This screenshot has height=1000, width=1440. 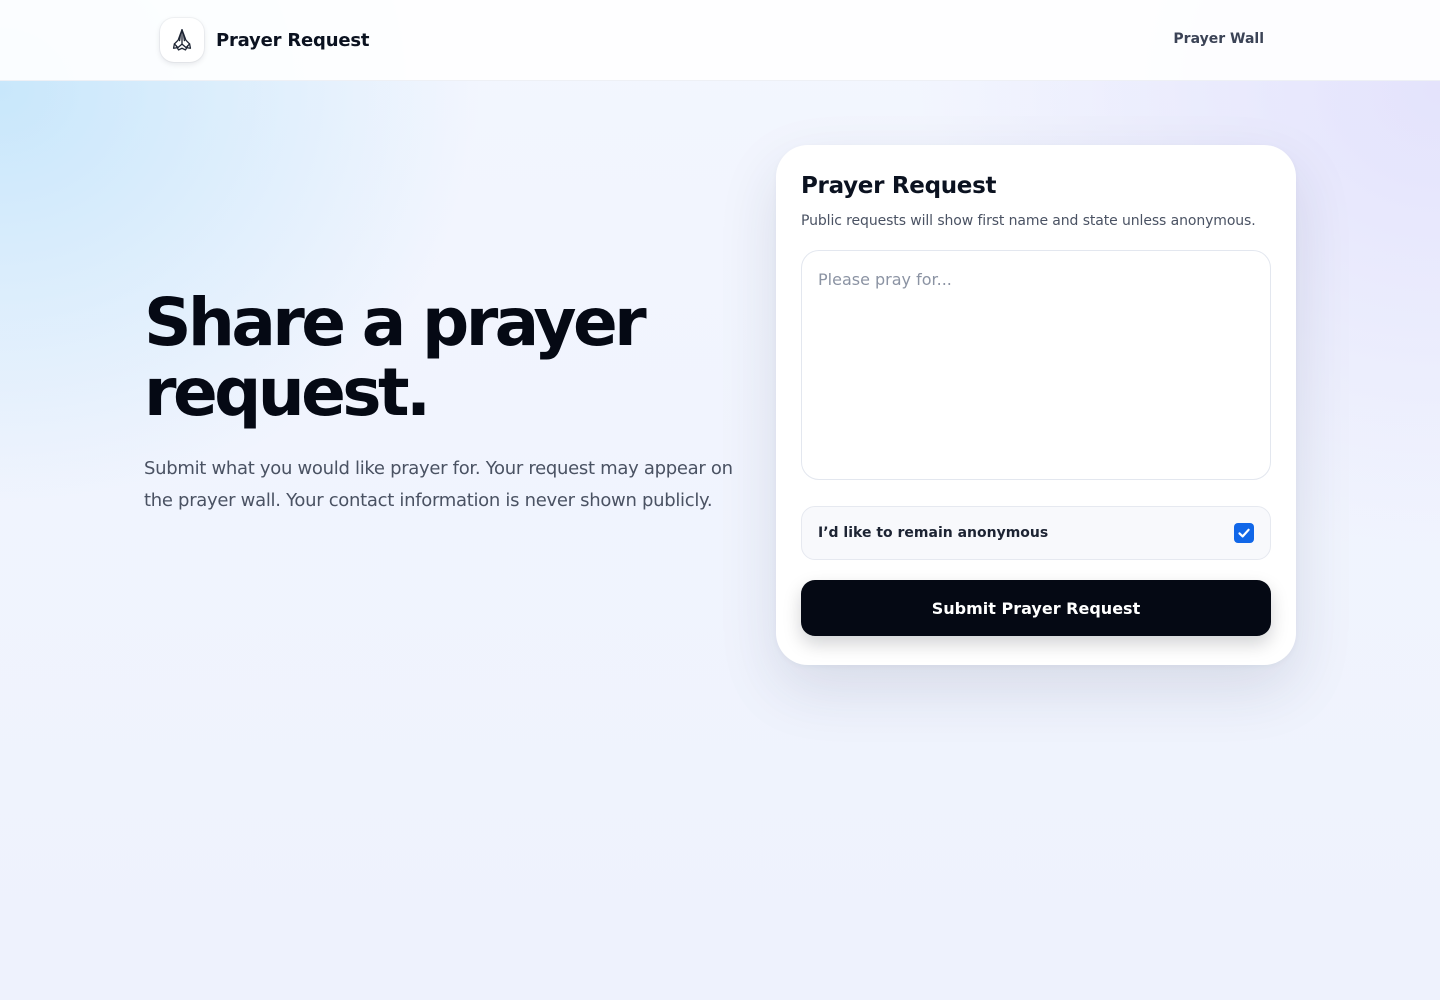 What do you see at coordinates (1218, 39) in the screenshot?
I see `prayer-wall-link: Prayer Wall` at bounding box center [1218, 39].